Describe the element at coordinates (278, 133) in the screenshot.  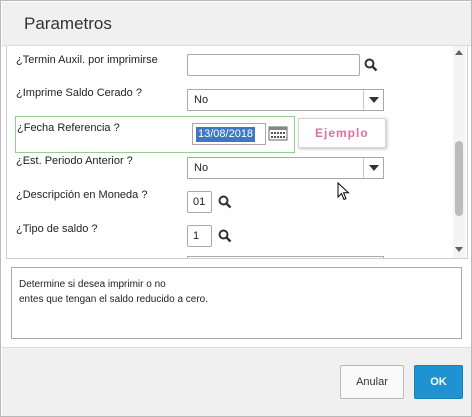
I see `calendar-icon` at that location.